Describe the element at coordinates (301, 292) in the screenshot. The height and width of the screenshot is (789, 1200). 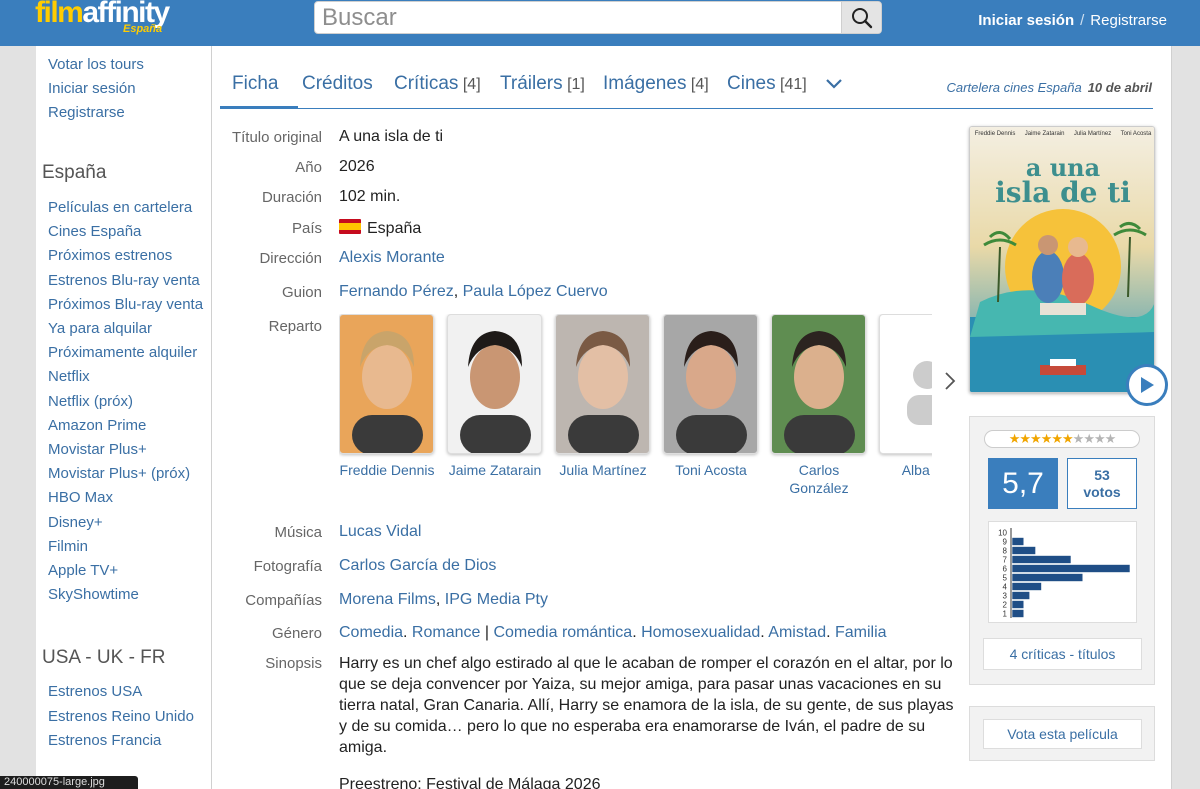
I see `label-script: Guion` at that location.